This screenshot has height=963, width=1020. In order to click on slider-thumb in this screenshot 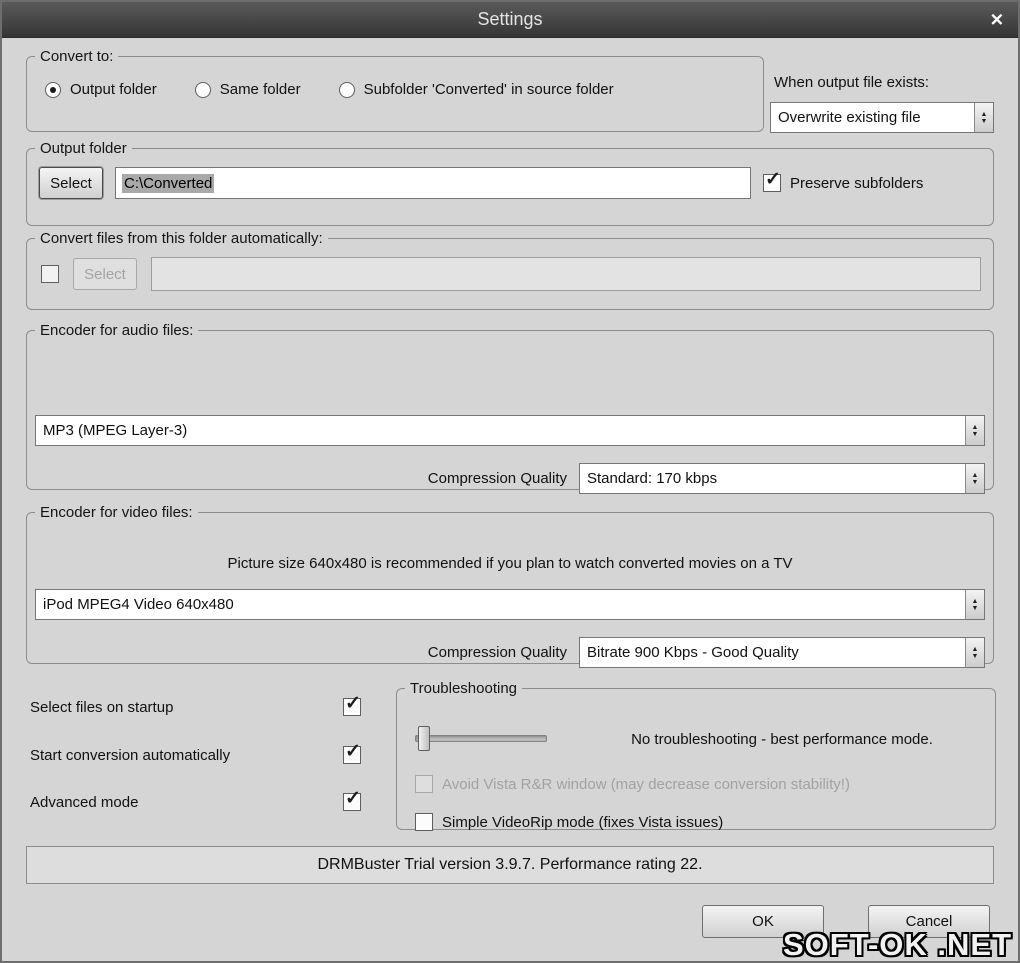, I will do `click(424, 738)`.